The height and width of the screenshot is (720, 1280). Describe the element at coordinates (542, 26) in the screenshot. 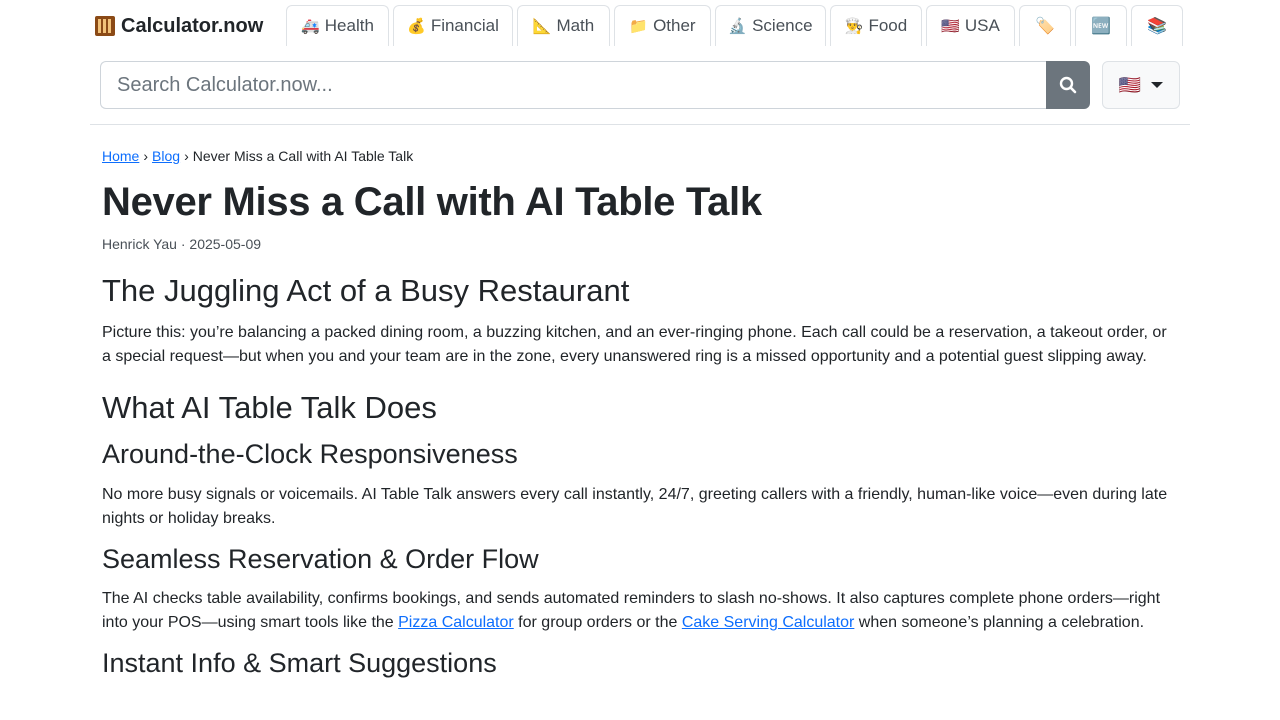

I see `triangle-ruler-icon: 📐` at that location.